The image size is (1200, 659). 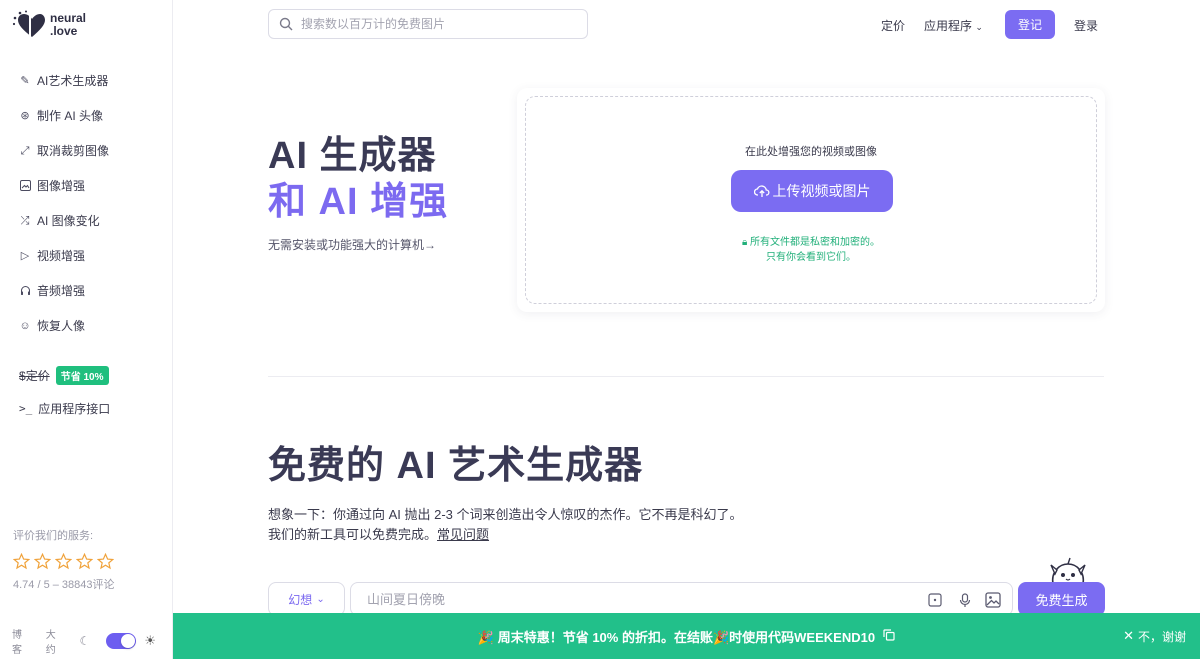 What do you see at coordinates (21, 641) in the screenshot?
I see `blog-link: 博客` at bounding box center [21, 641].